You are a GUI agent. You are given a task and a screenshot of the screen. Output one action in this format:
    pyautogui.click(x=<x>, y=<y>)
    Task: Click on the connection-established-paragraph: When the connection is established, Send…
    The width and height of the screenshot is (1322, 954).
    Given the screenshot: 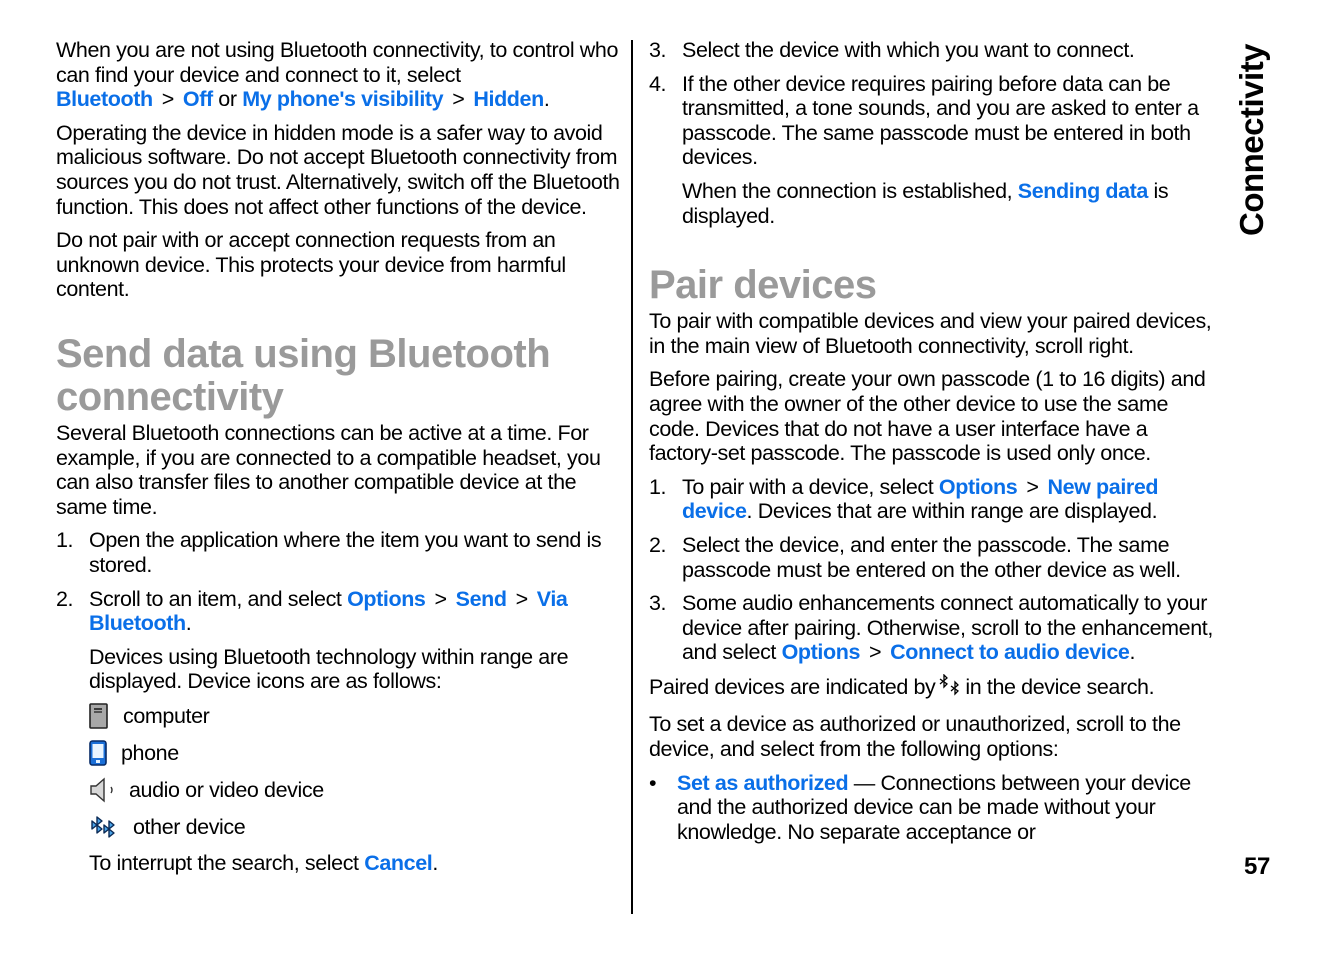 What is the action you would take?
    pyautogui.click(x=925, y=203)
    